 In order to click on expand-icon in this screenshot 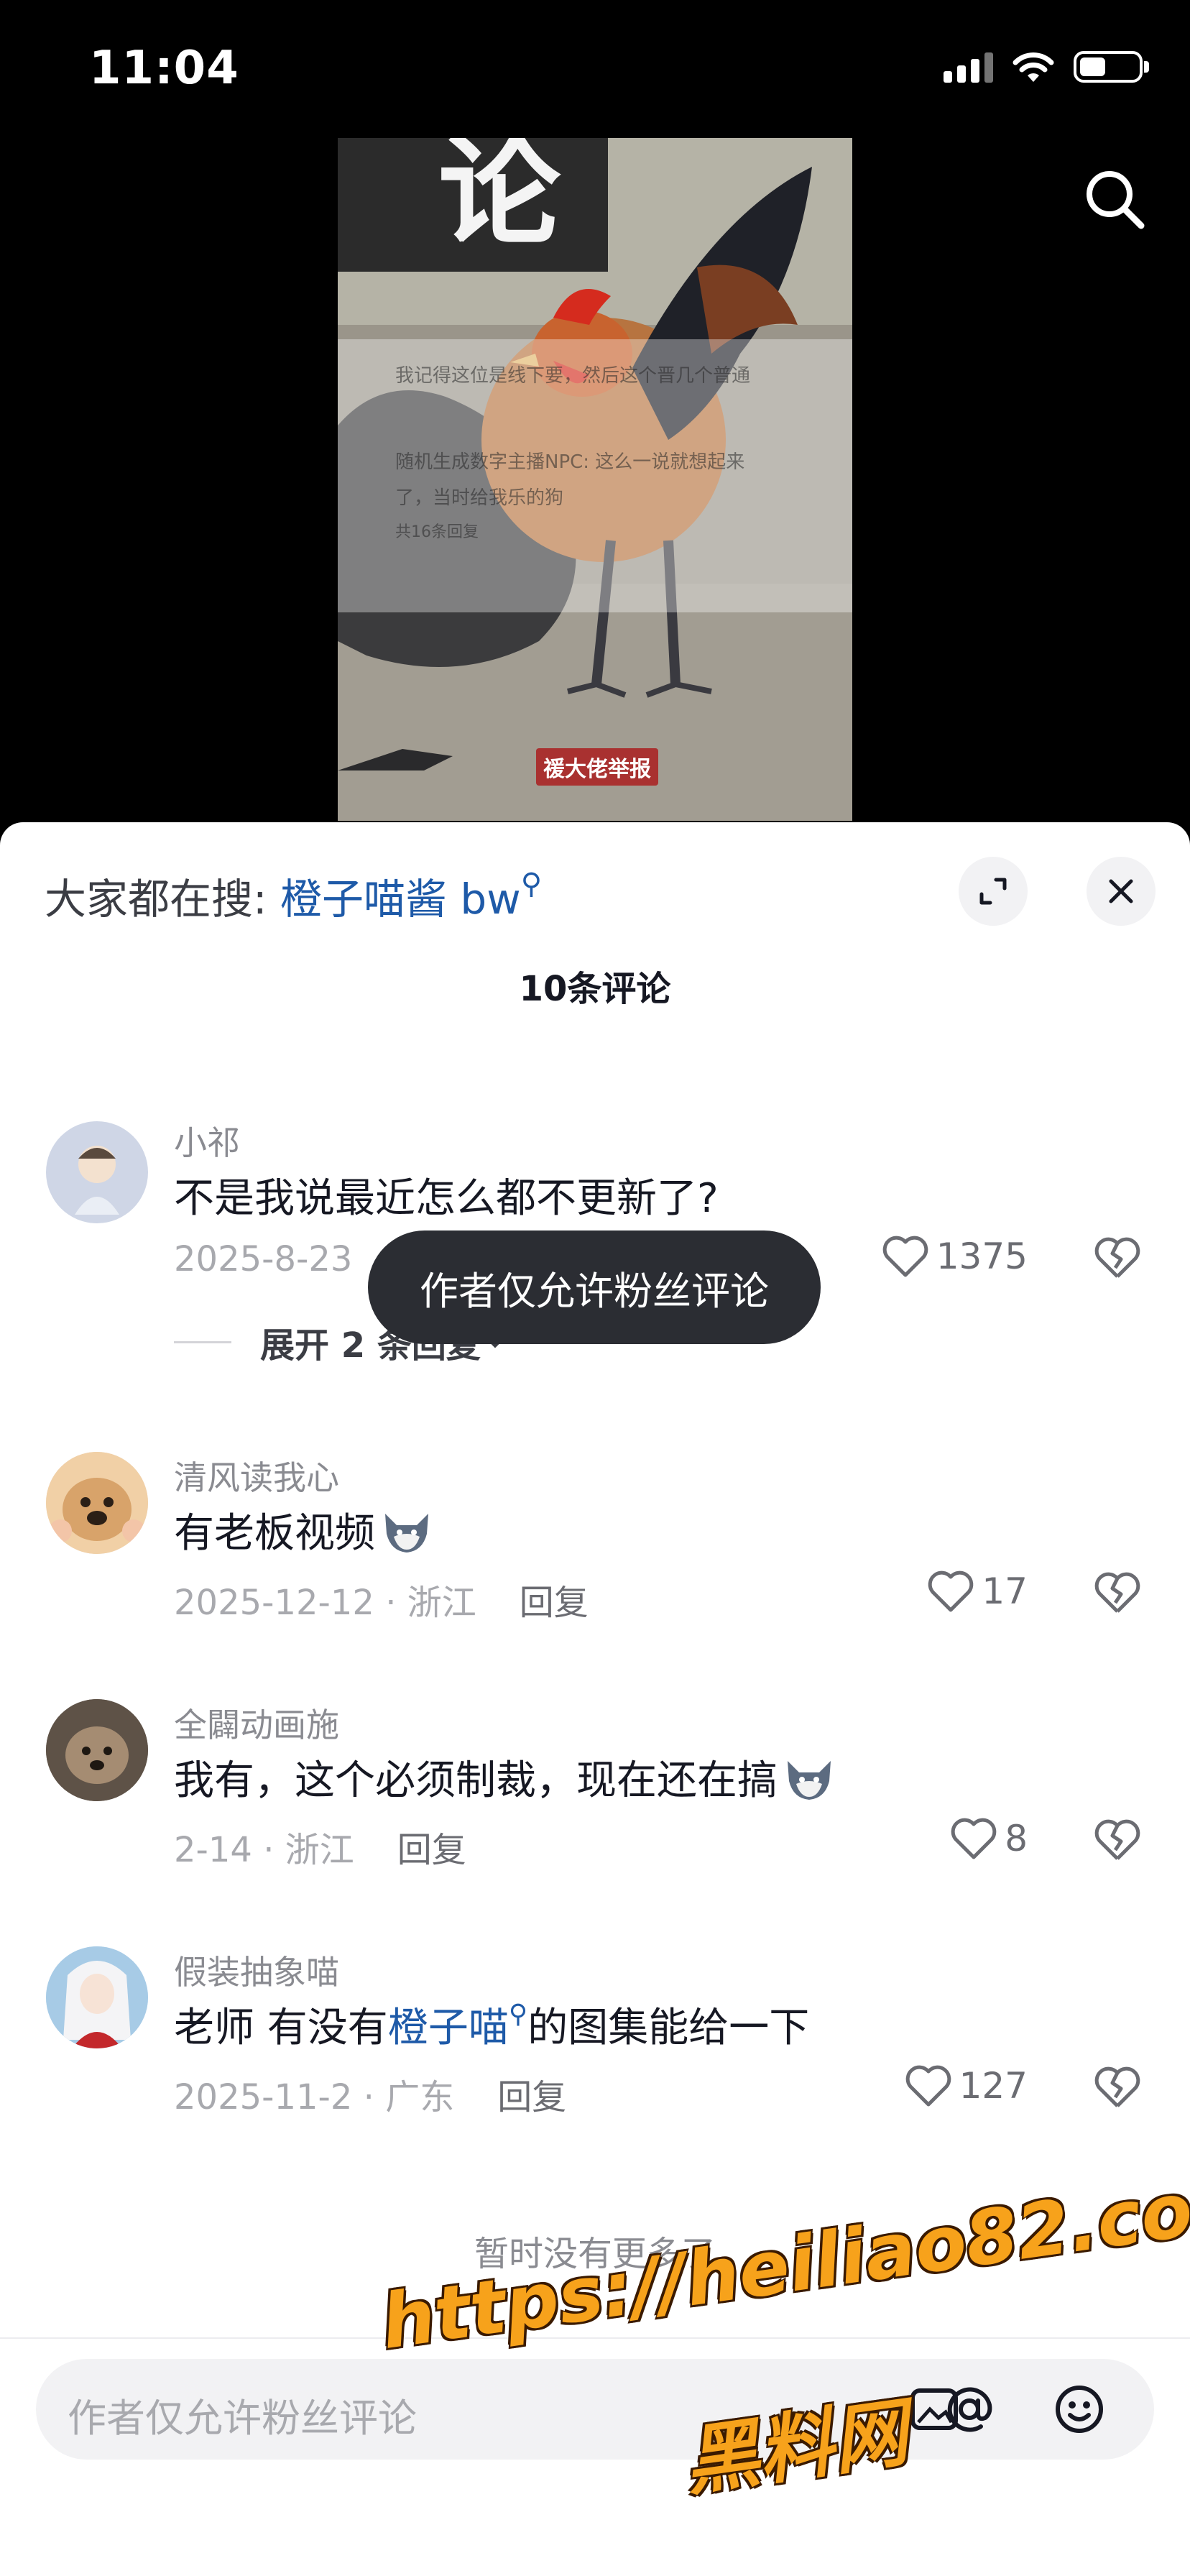, I will do `click(993, 891)`.